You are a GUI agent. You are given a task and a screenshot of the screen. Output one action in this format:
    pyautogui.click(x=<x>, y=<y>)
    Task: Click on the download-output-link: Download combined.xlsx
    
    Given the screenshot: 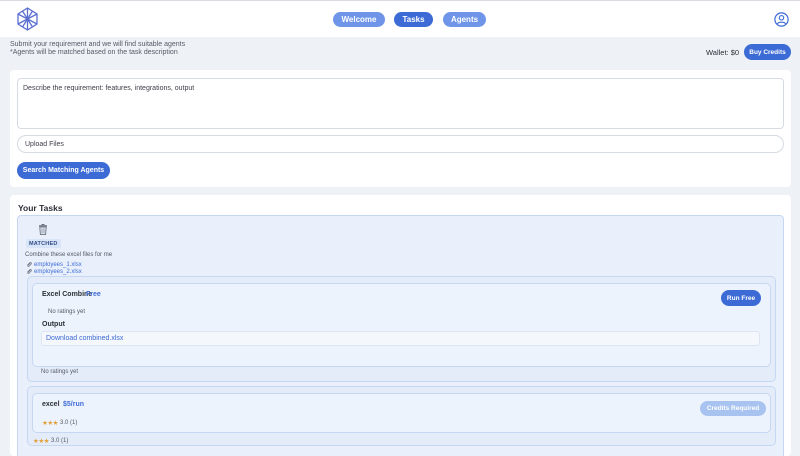 What is the action you would take?
    pyautogui.click(x=400, y=338)
    